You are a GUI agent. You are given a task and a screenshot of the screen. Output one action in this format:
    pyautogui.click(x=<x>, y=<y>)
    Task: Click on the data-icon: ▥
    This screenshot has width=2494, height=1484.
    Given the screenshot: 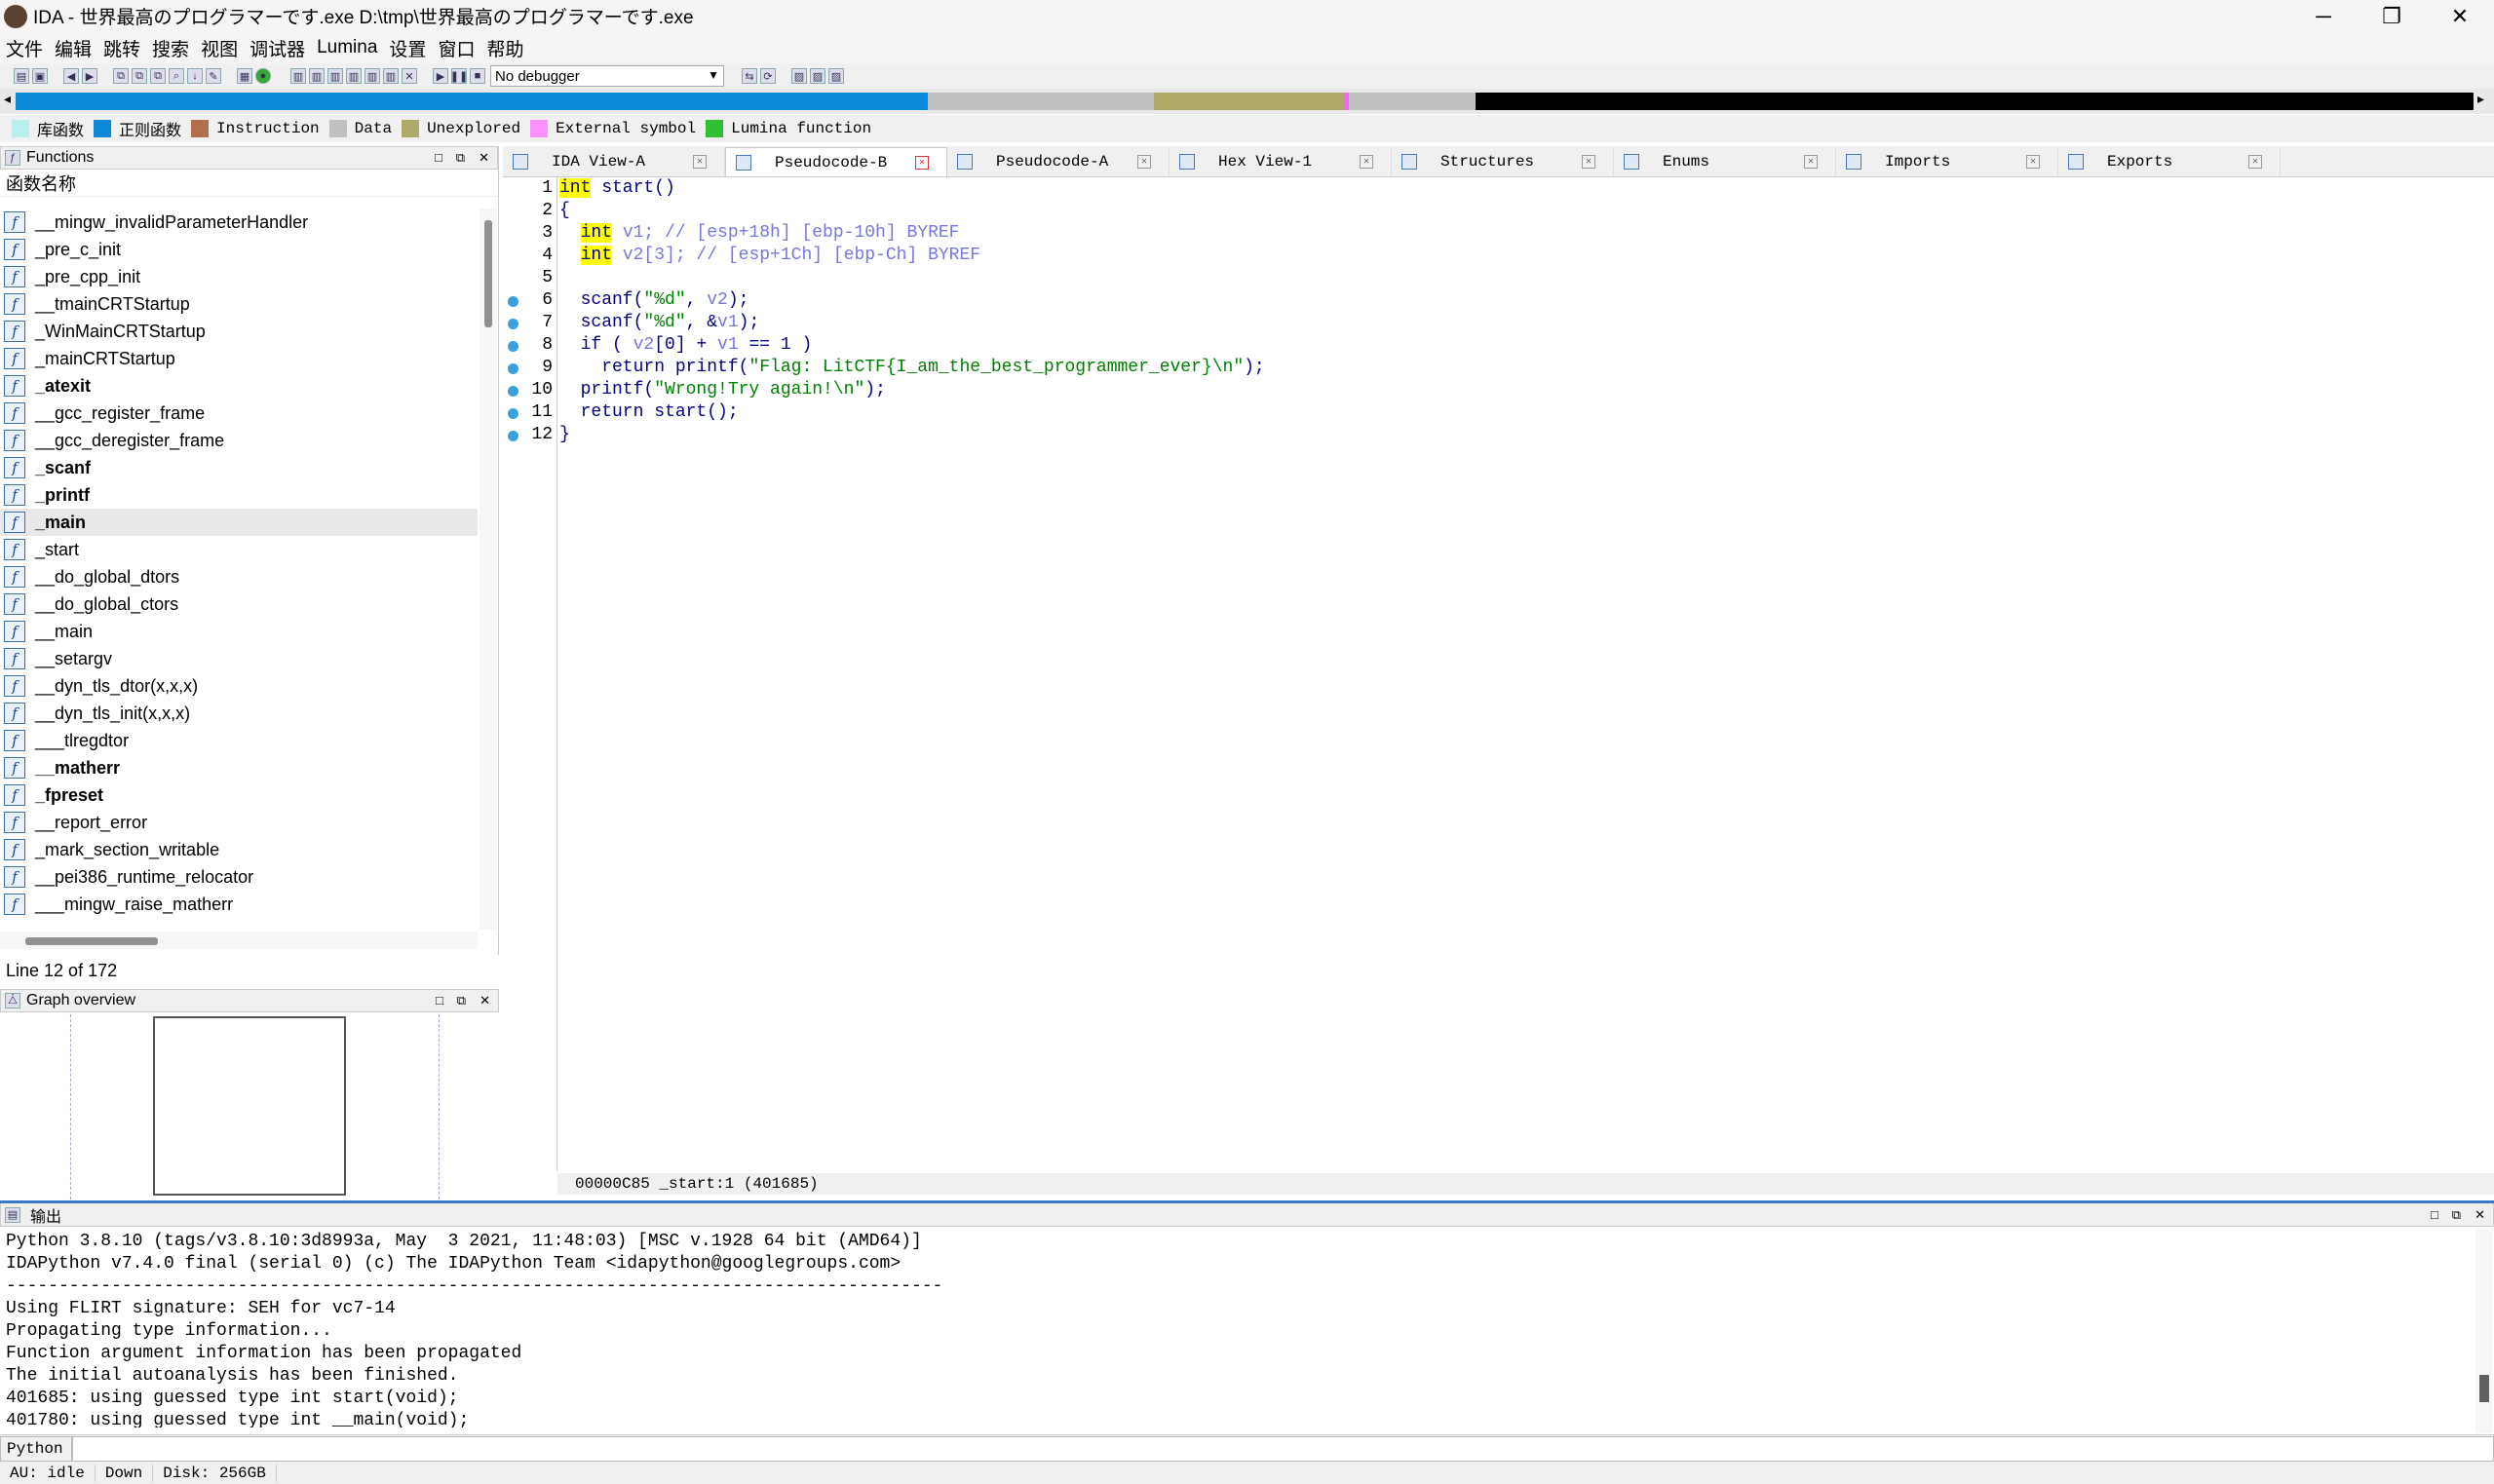 What is the action you would take?
    pyautogui.click(x=317, y=76)
    